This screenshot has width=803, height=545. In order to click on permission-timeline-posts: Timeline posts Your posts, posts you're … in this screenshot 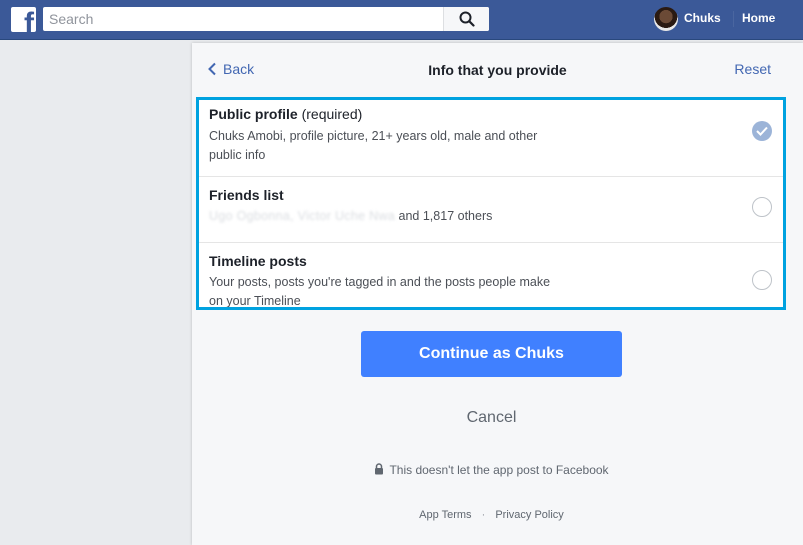, I will do `click(491, 275)`.